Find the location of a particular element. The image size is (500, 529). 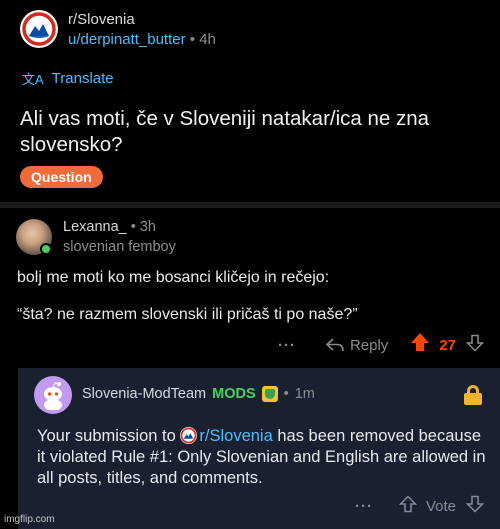

mod-comment-actions: ··· Vote is located at coordinates (420, 506).